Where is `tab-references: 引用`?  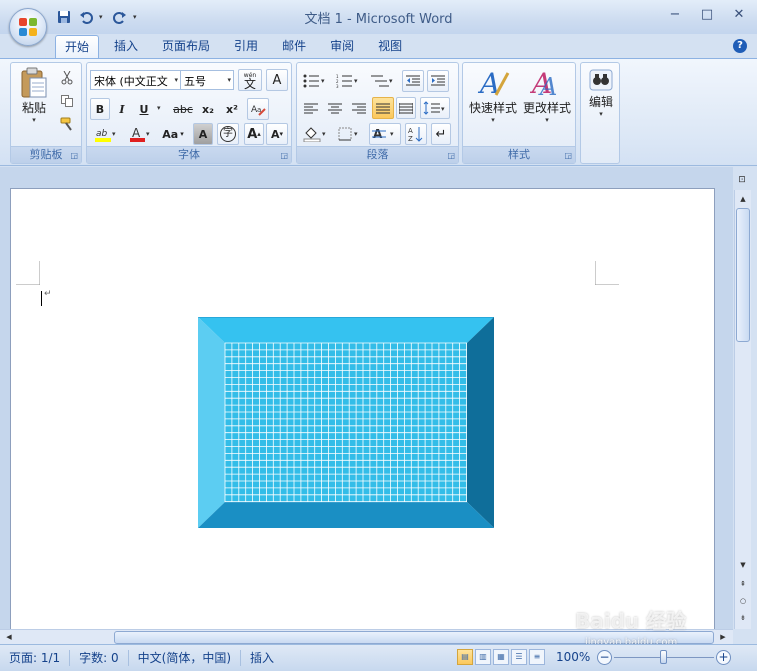 tab-references: 引用 is located at coordinates (246, 47).